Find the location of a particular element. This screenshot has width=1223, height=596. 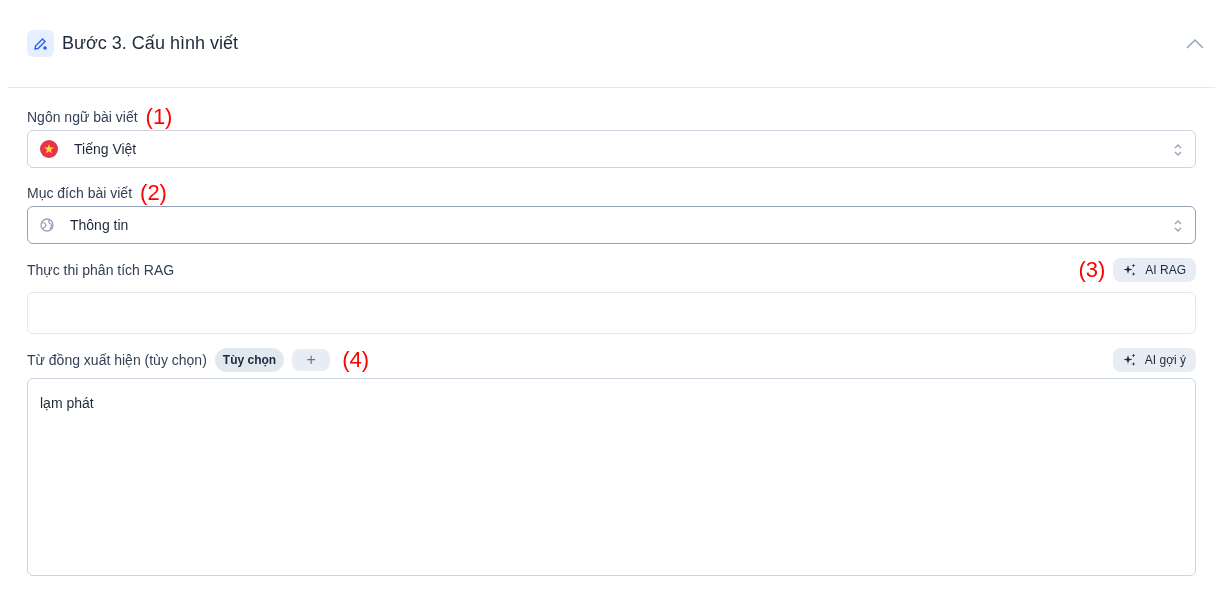

add-button: + is located at coordinates (311, 360).